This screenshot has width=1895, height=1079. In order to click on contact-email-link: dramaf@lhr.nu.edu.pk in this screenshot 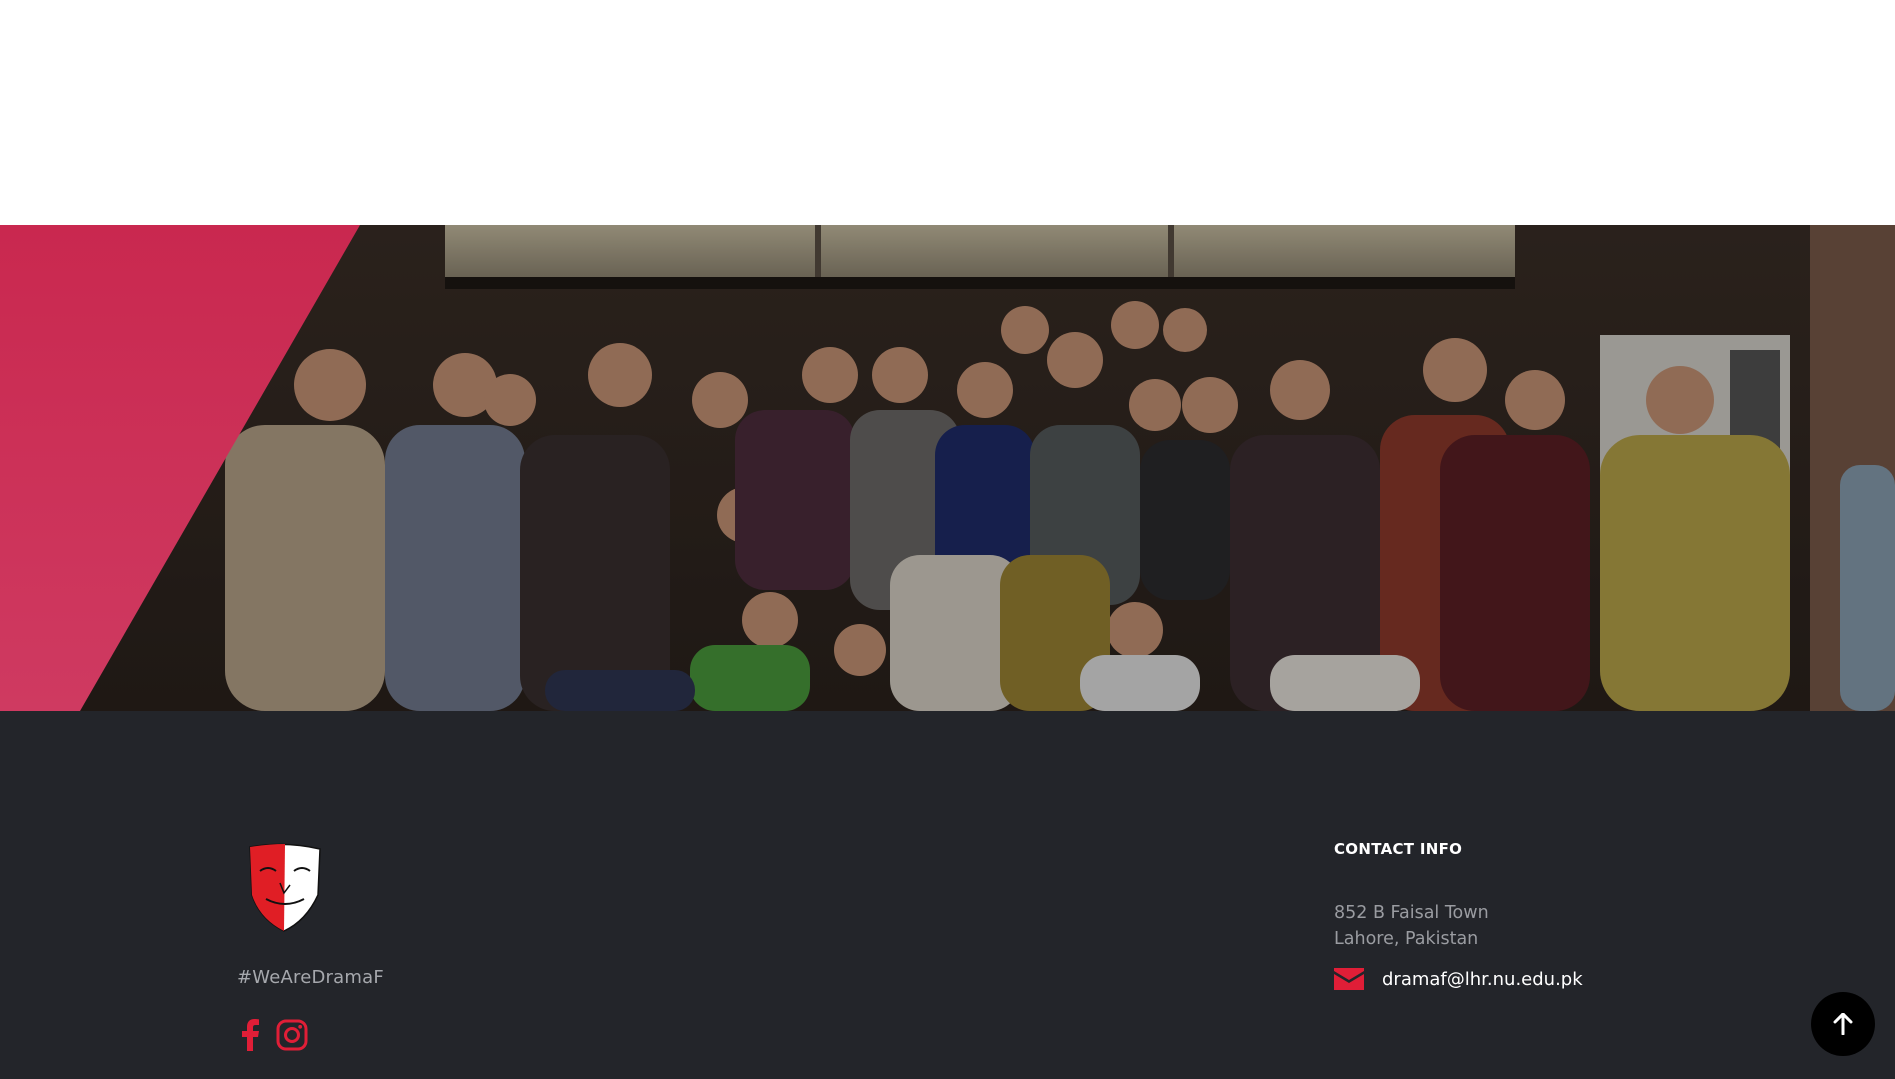, I will do `click(1482, 979)`.